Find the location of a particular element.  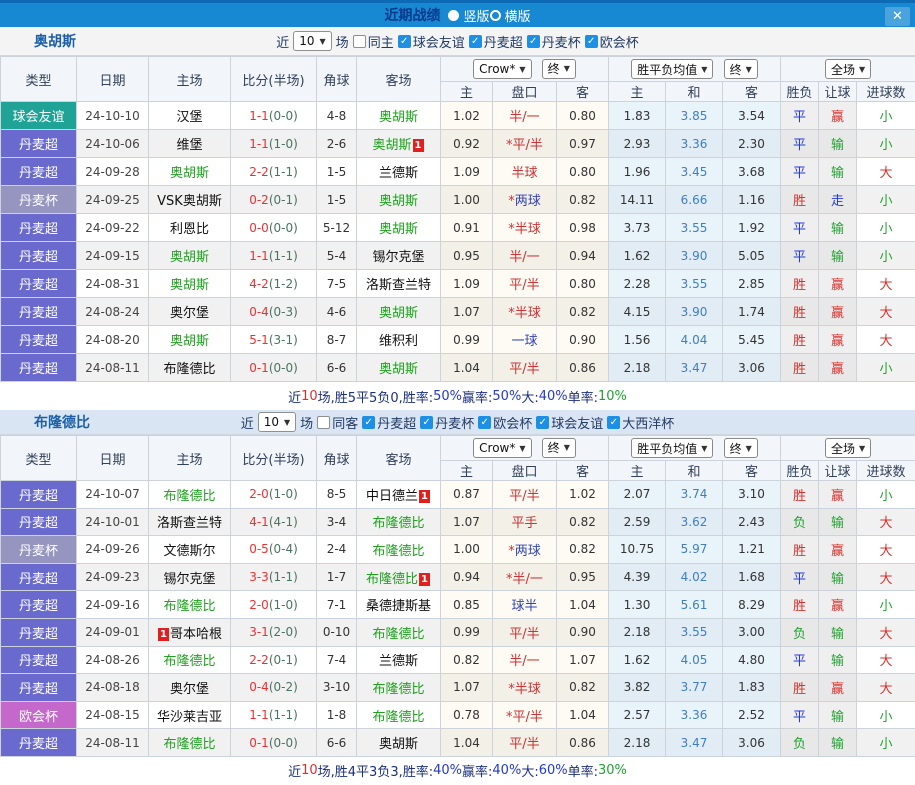

checkbox-unchecked-icon is located at coordinates (323, 422).